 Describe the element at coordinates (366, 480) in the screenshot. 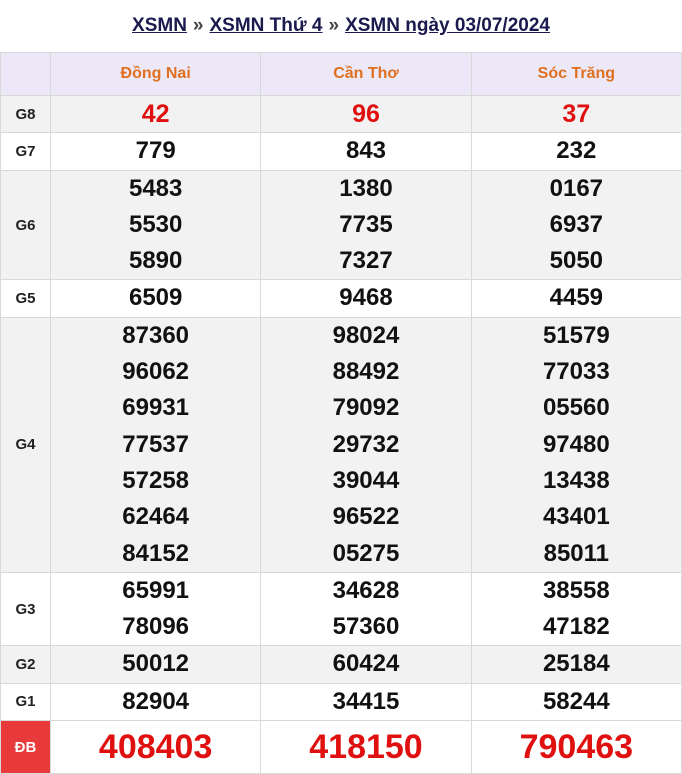

I see `result-number: 39044` at that location.